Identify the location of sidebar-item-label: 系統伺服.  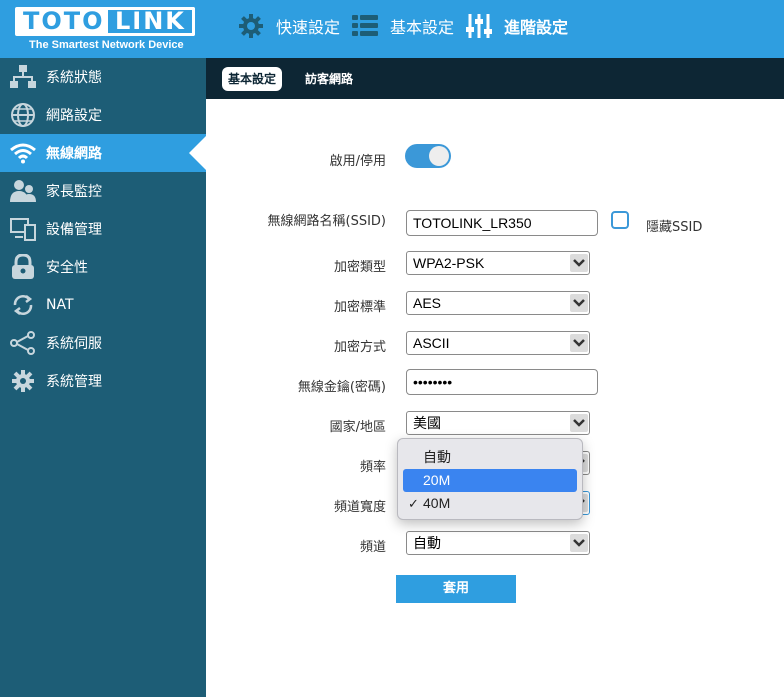
(74, 344).